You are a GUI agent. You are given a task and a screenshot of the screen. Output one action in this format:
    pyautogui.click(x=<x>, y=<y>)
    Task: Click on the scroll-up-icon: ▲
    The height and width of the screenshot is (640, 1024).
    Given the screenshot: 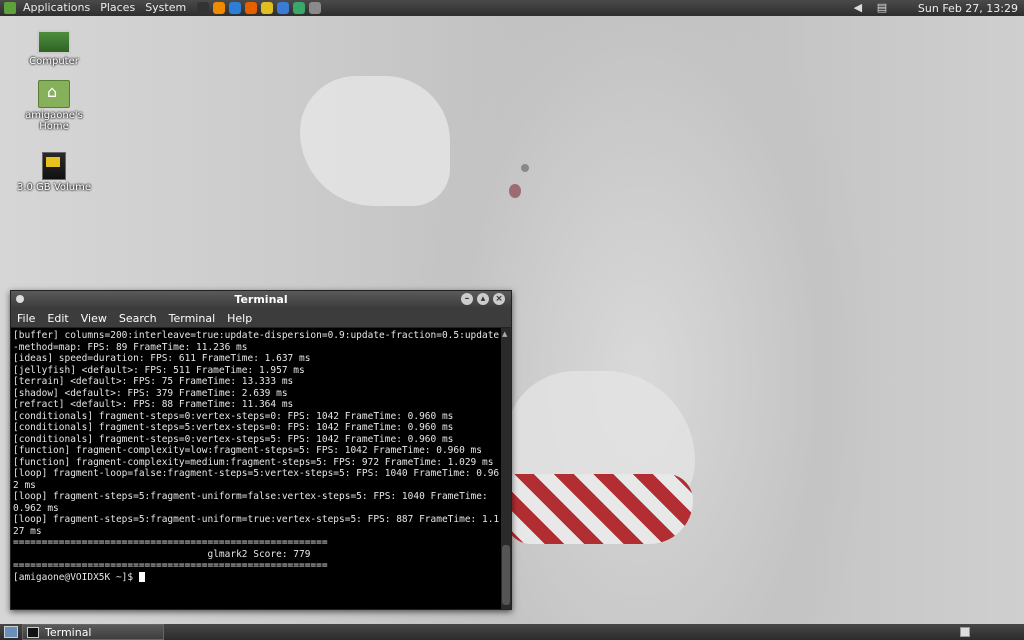 What is the action you would take?
    pyautogui.click(x=504, y=334)
    